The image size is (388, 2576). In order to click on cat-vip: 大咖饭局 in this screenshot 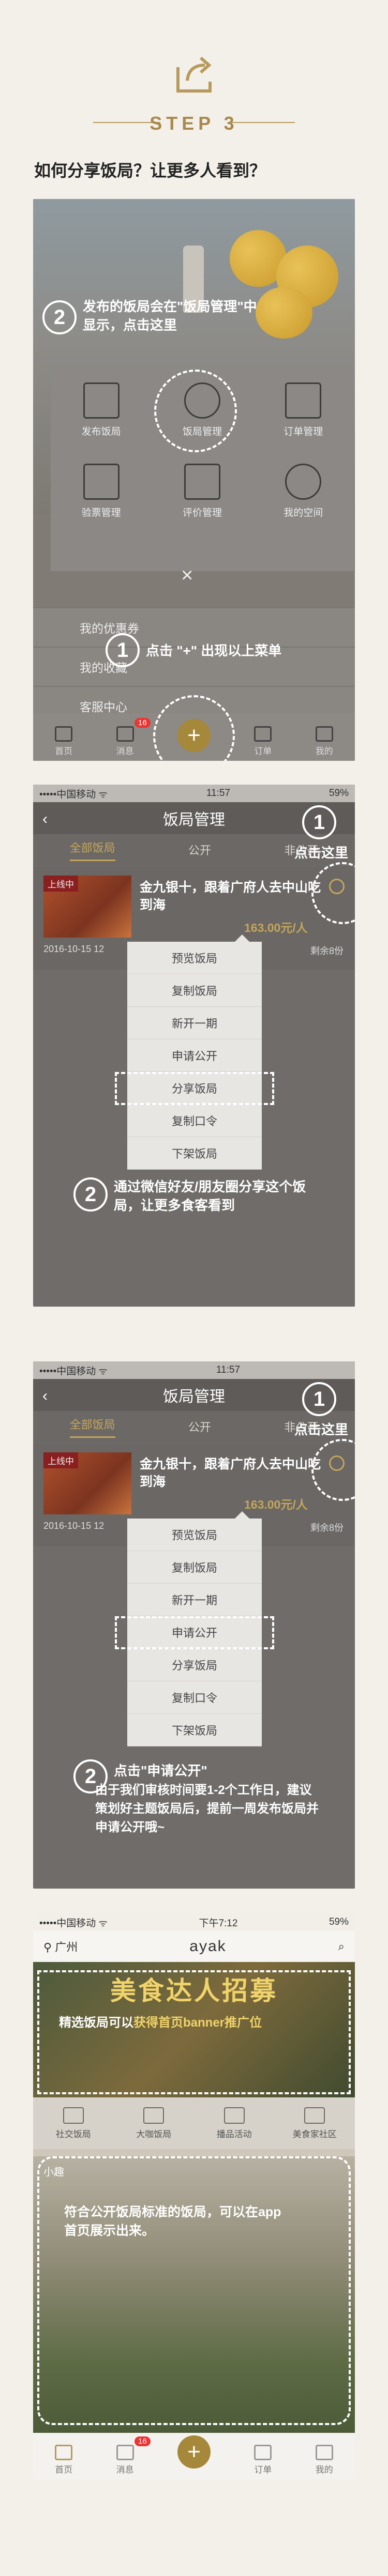, I will do `click(154, 2123)`.